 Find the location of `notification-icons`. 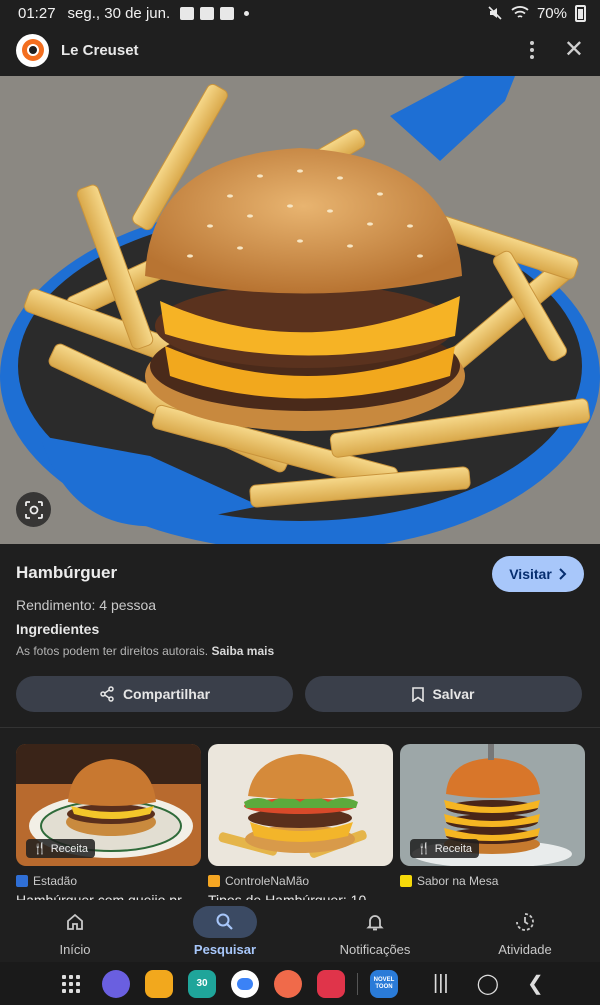

notification-icons is located at coordinates (215, 13).